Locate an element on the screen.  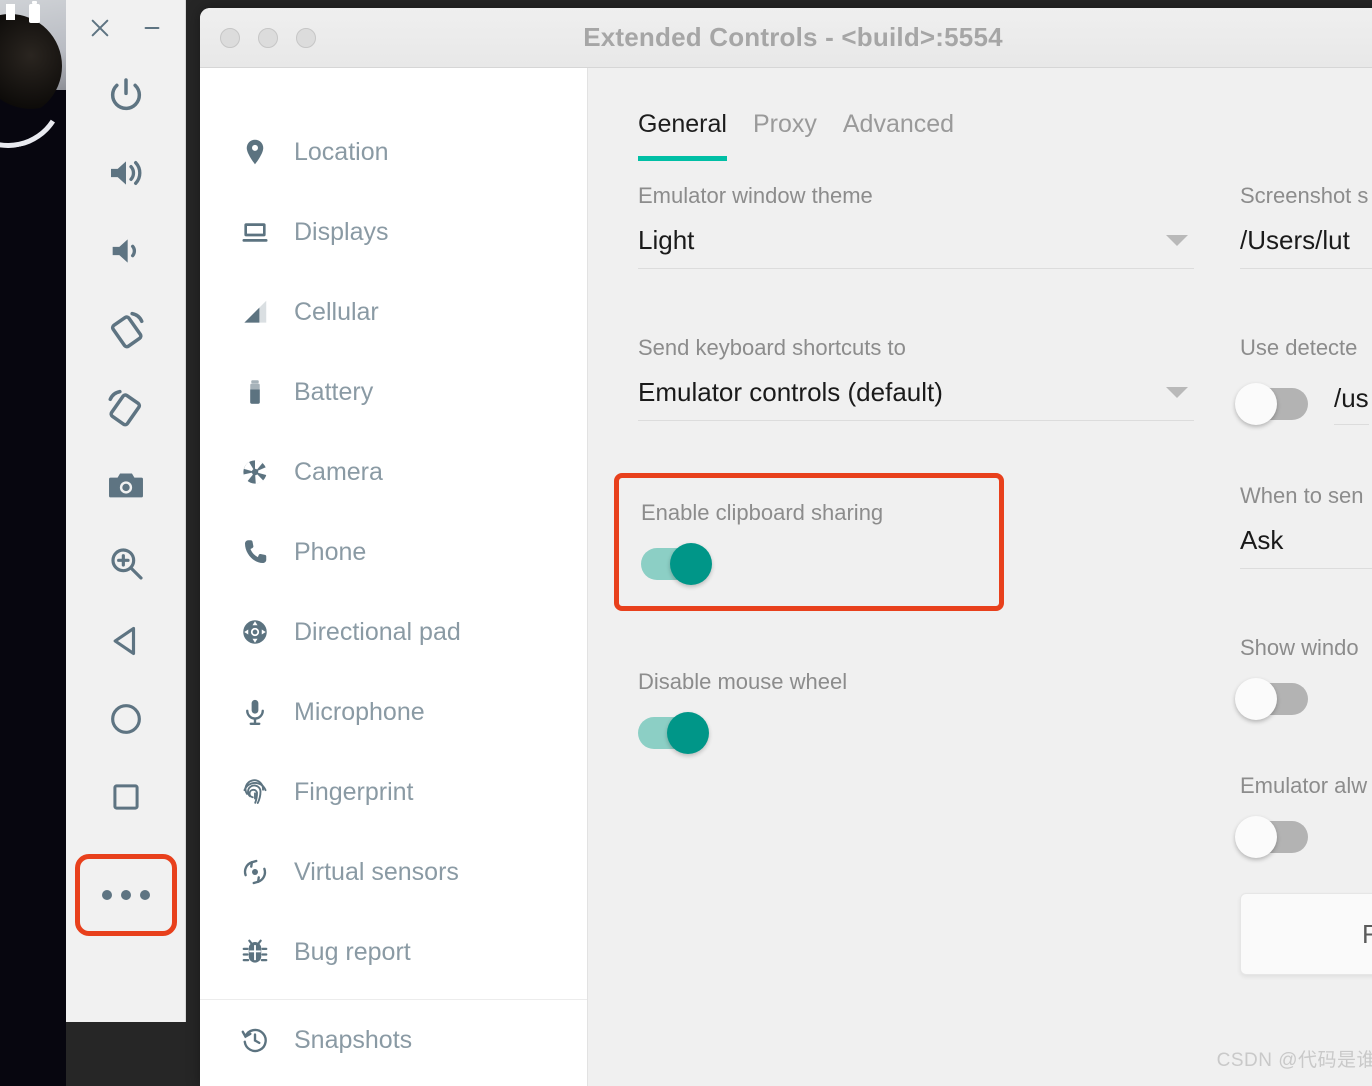
clipboard-sharing-label: Enable clipboard sharing is located at coordinates (762, 512).